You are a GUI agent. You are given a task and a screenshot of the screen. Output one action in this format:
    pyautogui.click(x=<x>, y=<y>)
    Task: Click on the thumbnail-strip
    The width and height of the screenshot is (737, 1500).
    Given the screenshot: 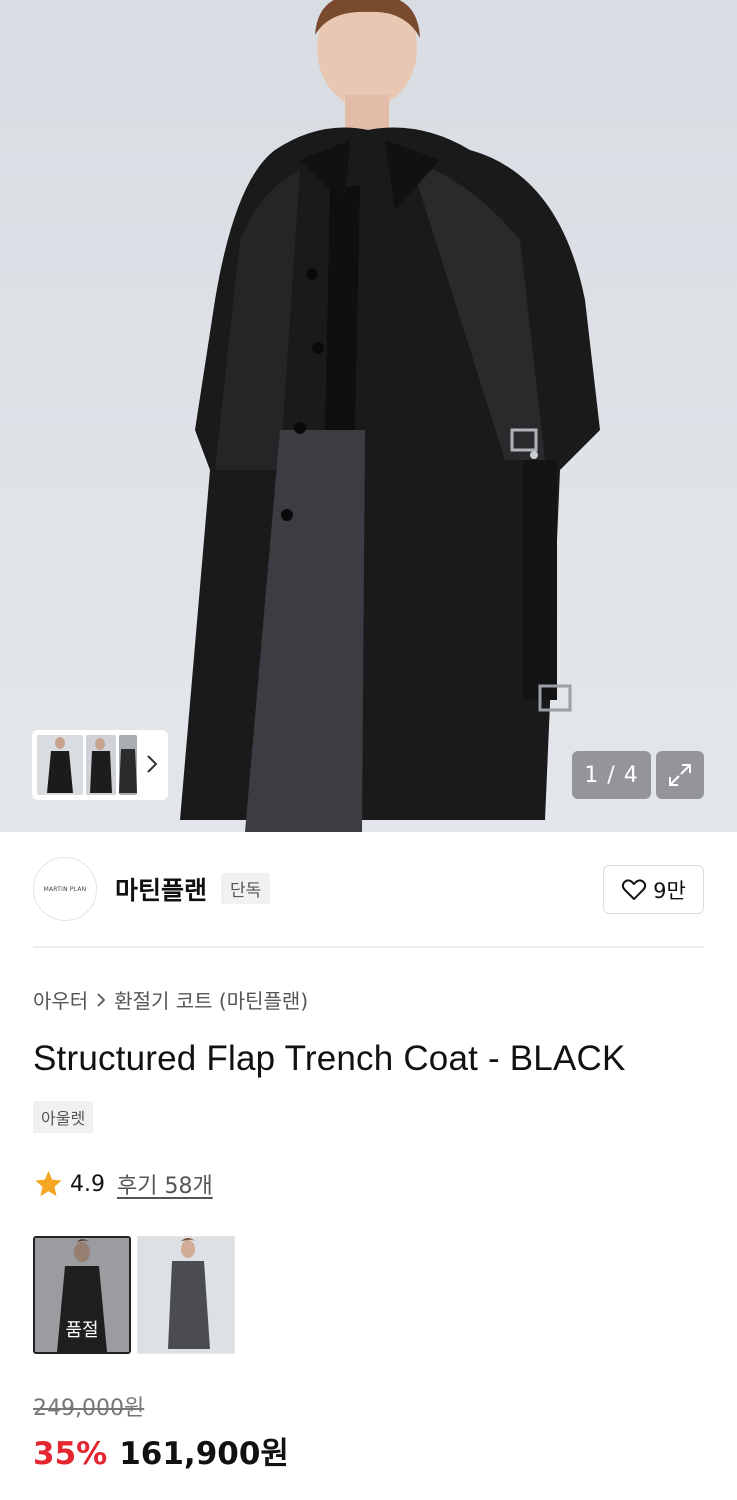 What is the action you would take?
    pyautogui.click(x=100, y=765)
    